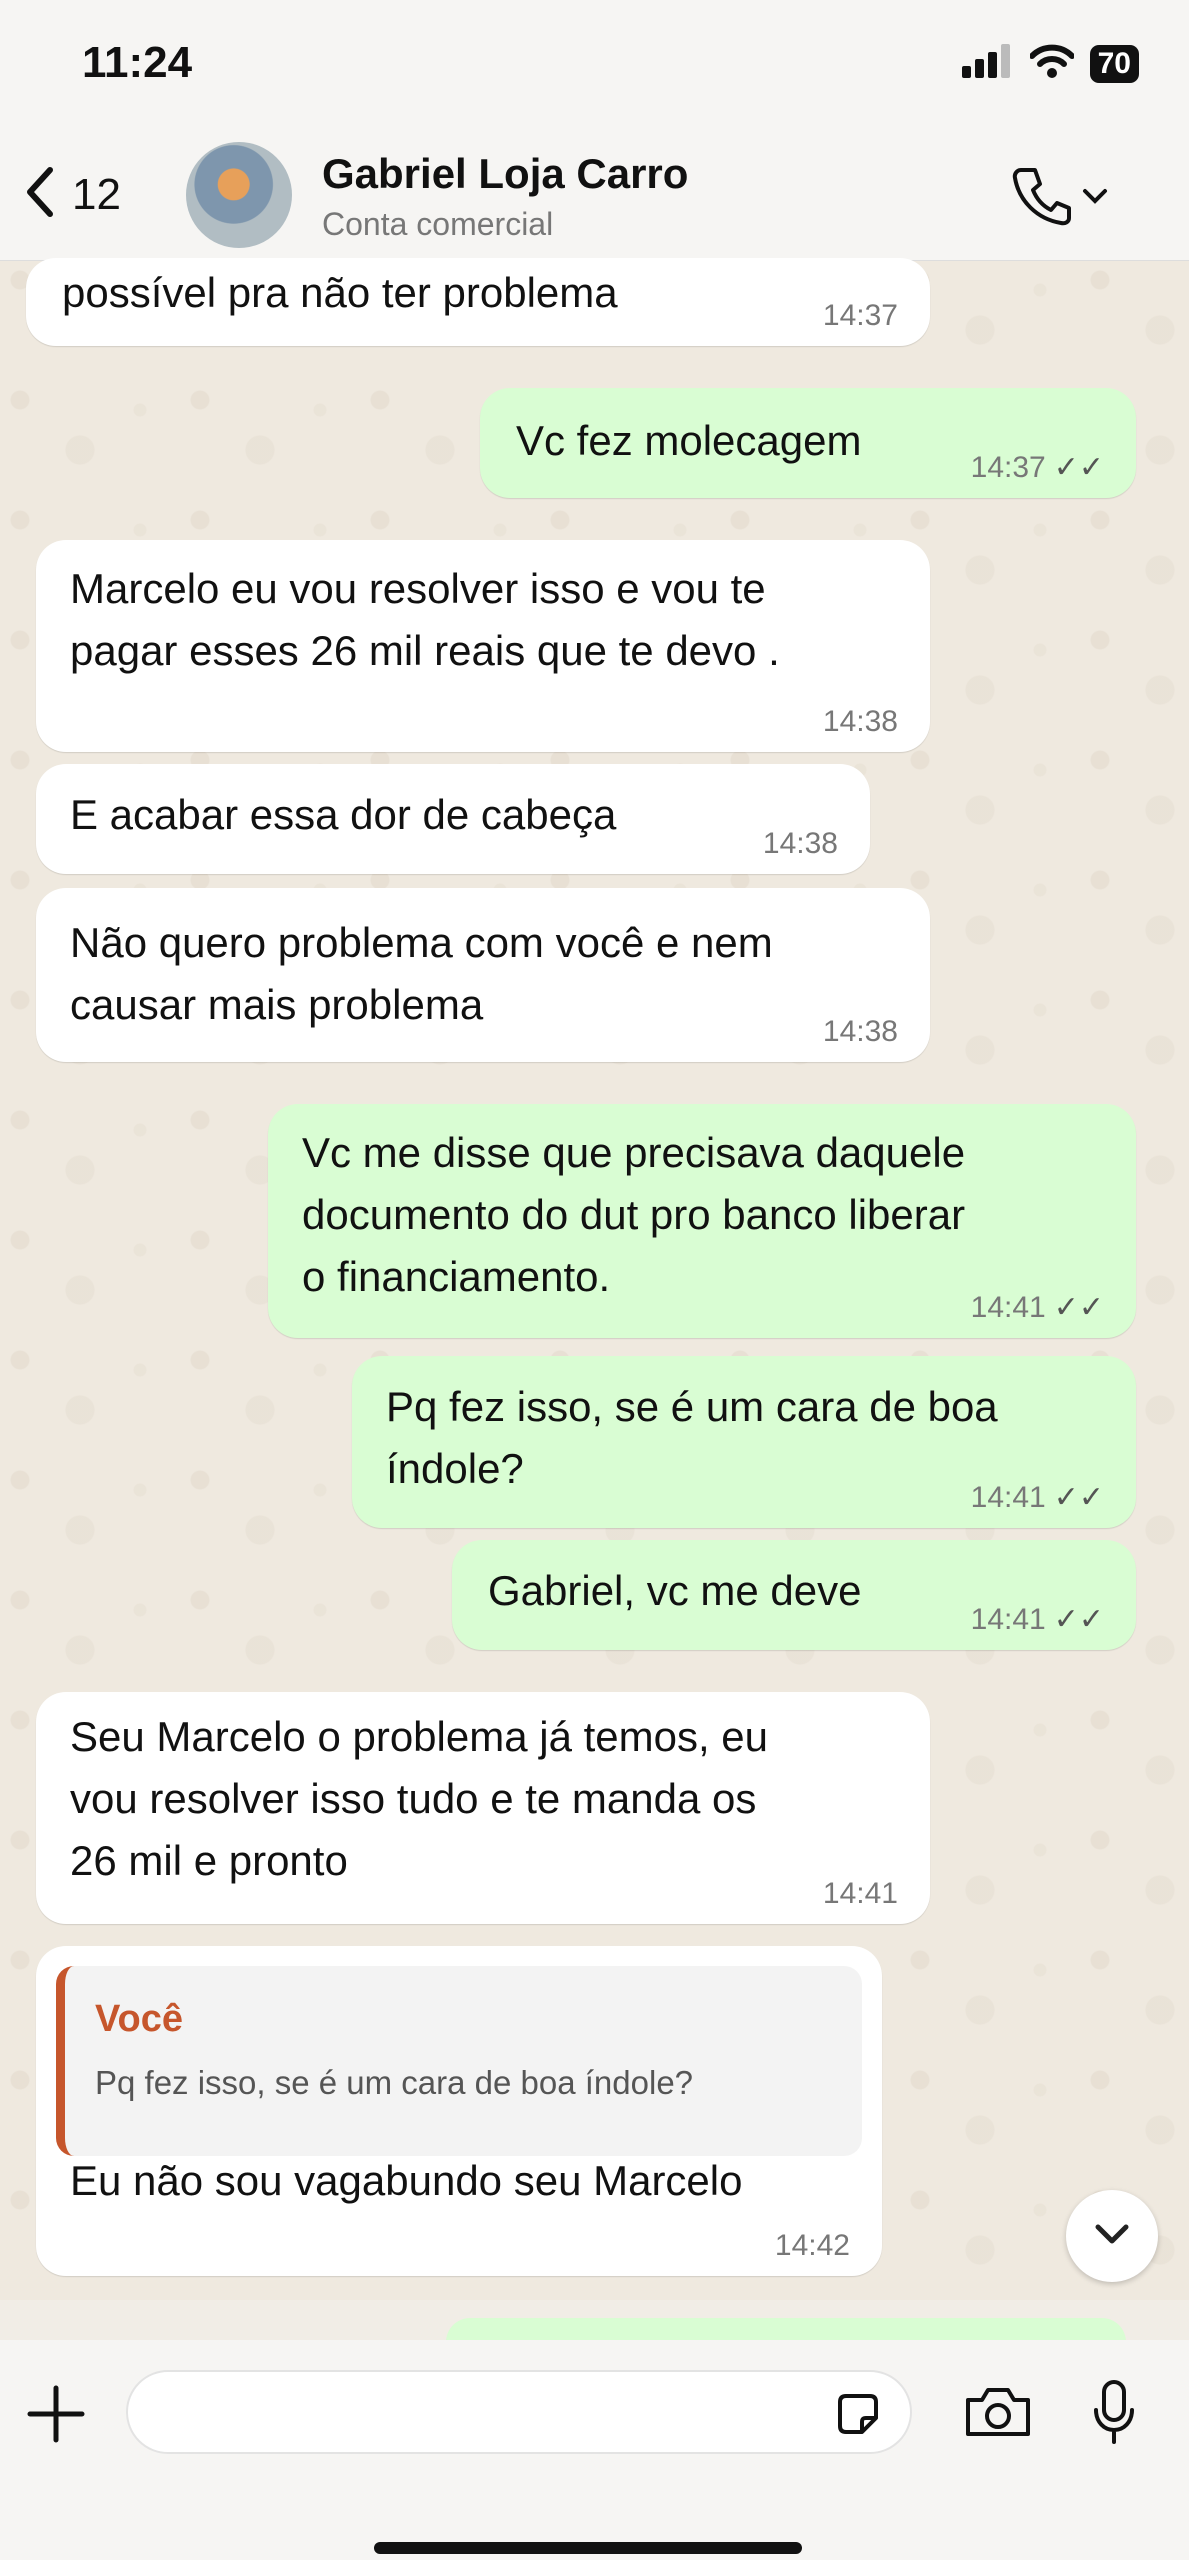 Image resolution: width=1189 pixels, height=2560 pixels. Describe the element at coordinates (340, 292) in the screenshot. I see `message-text: possível pra não ter problema` at that location.